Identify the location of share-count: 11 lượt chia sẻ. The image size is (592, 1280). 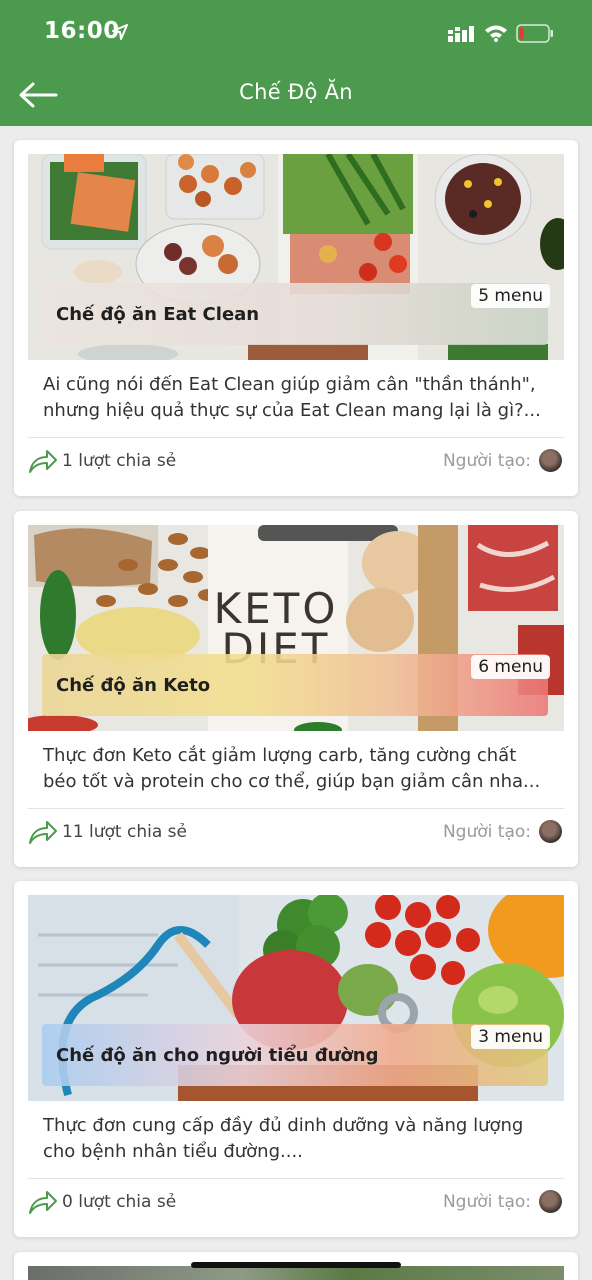
(124, 832).